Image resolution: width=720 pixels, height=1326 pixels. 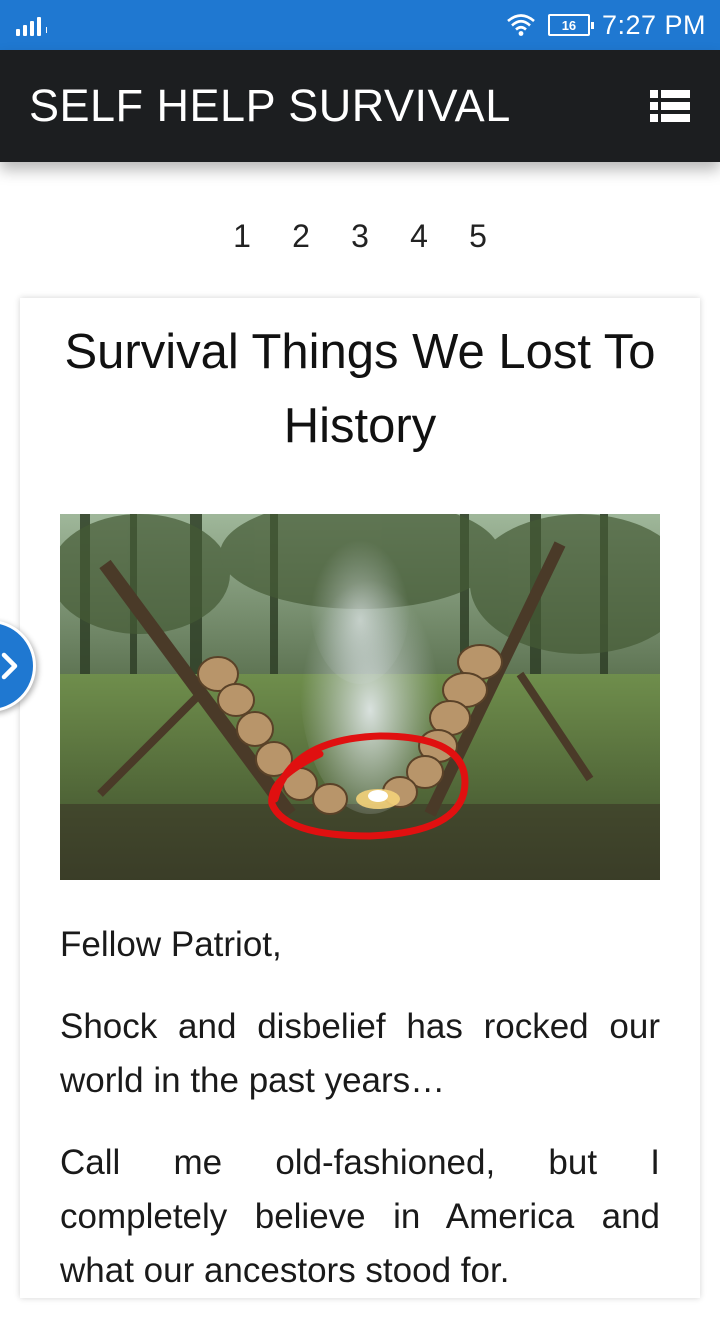 I want to click on app-title: SELF HELP SURVIVAL, so click(x=270, y=105).